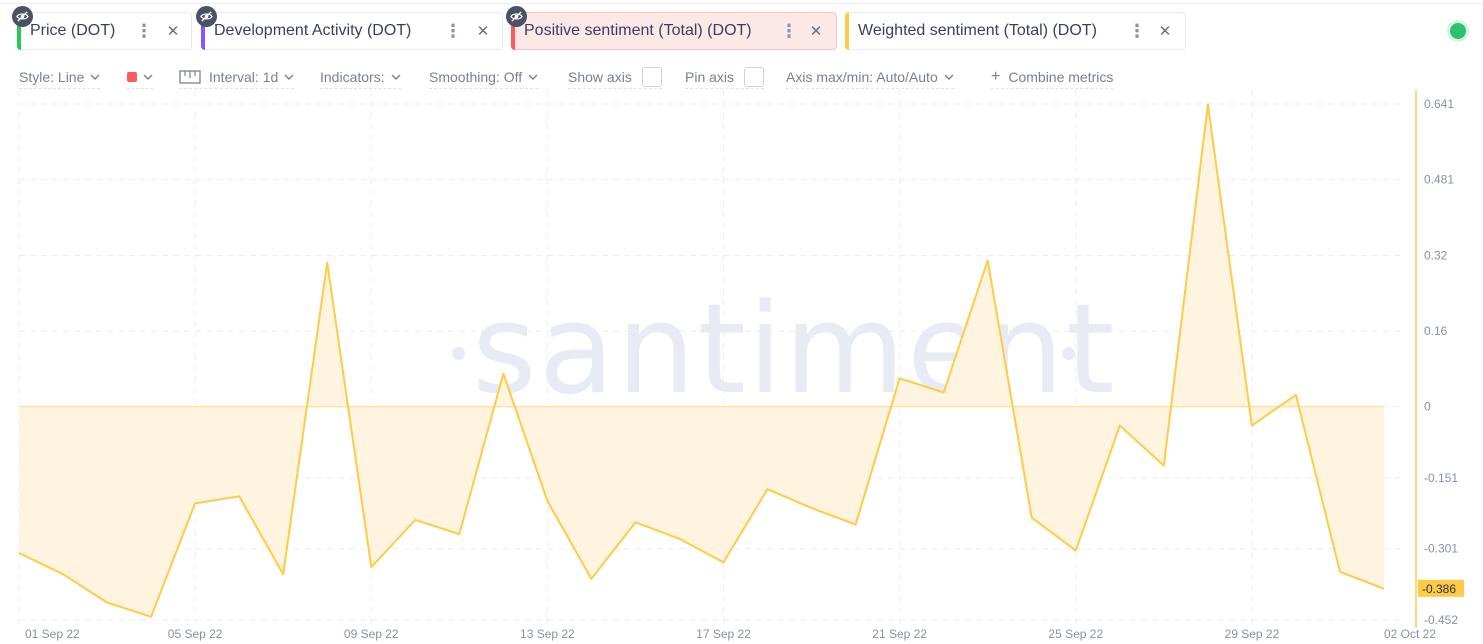  Describe the element at coordinates (195, 634) in the screenshot. I see `x-tick-label: 05 Sep 22` at that location.